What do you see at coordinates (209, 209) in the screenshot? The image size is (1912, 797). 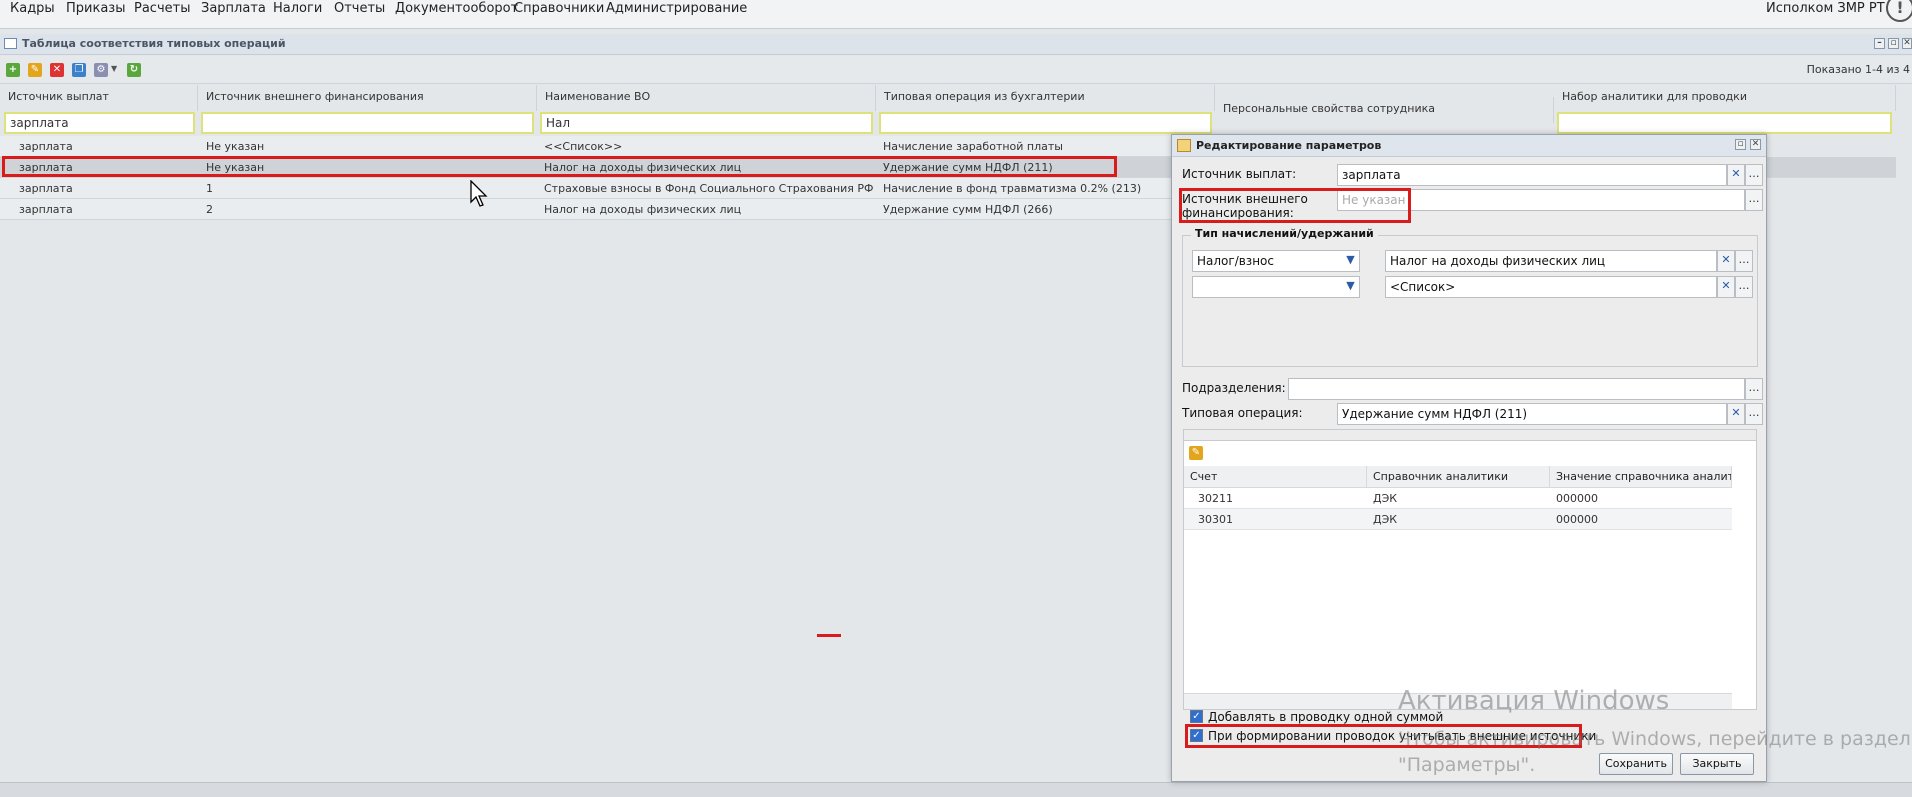 I see `cell-ext-source: 2` at bounding box center [209, 209].